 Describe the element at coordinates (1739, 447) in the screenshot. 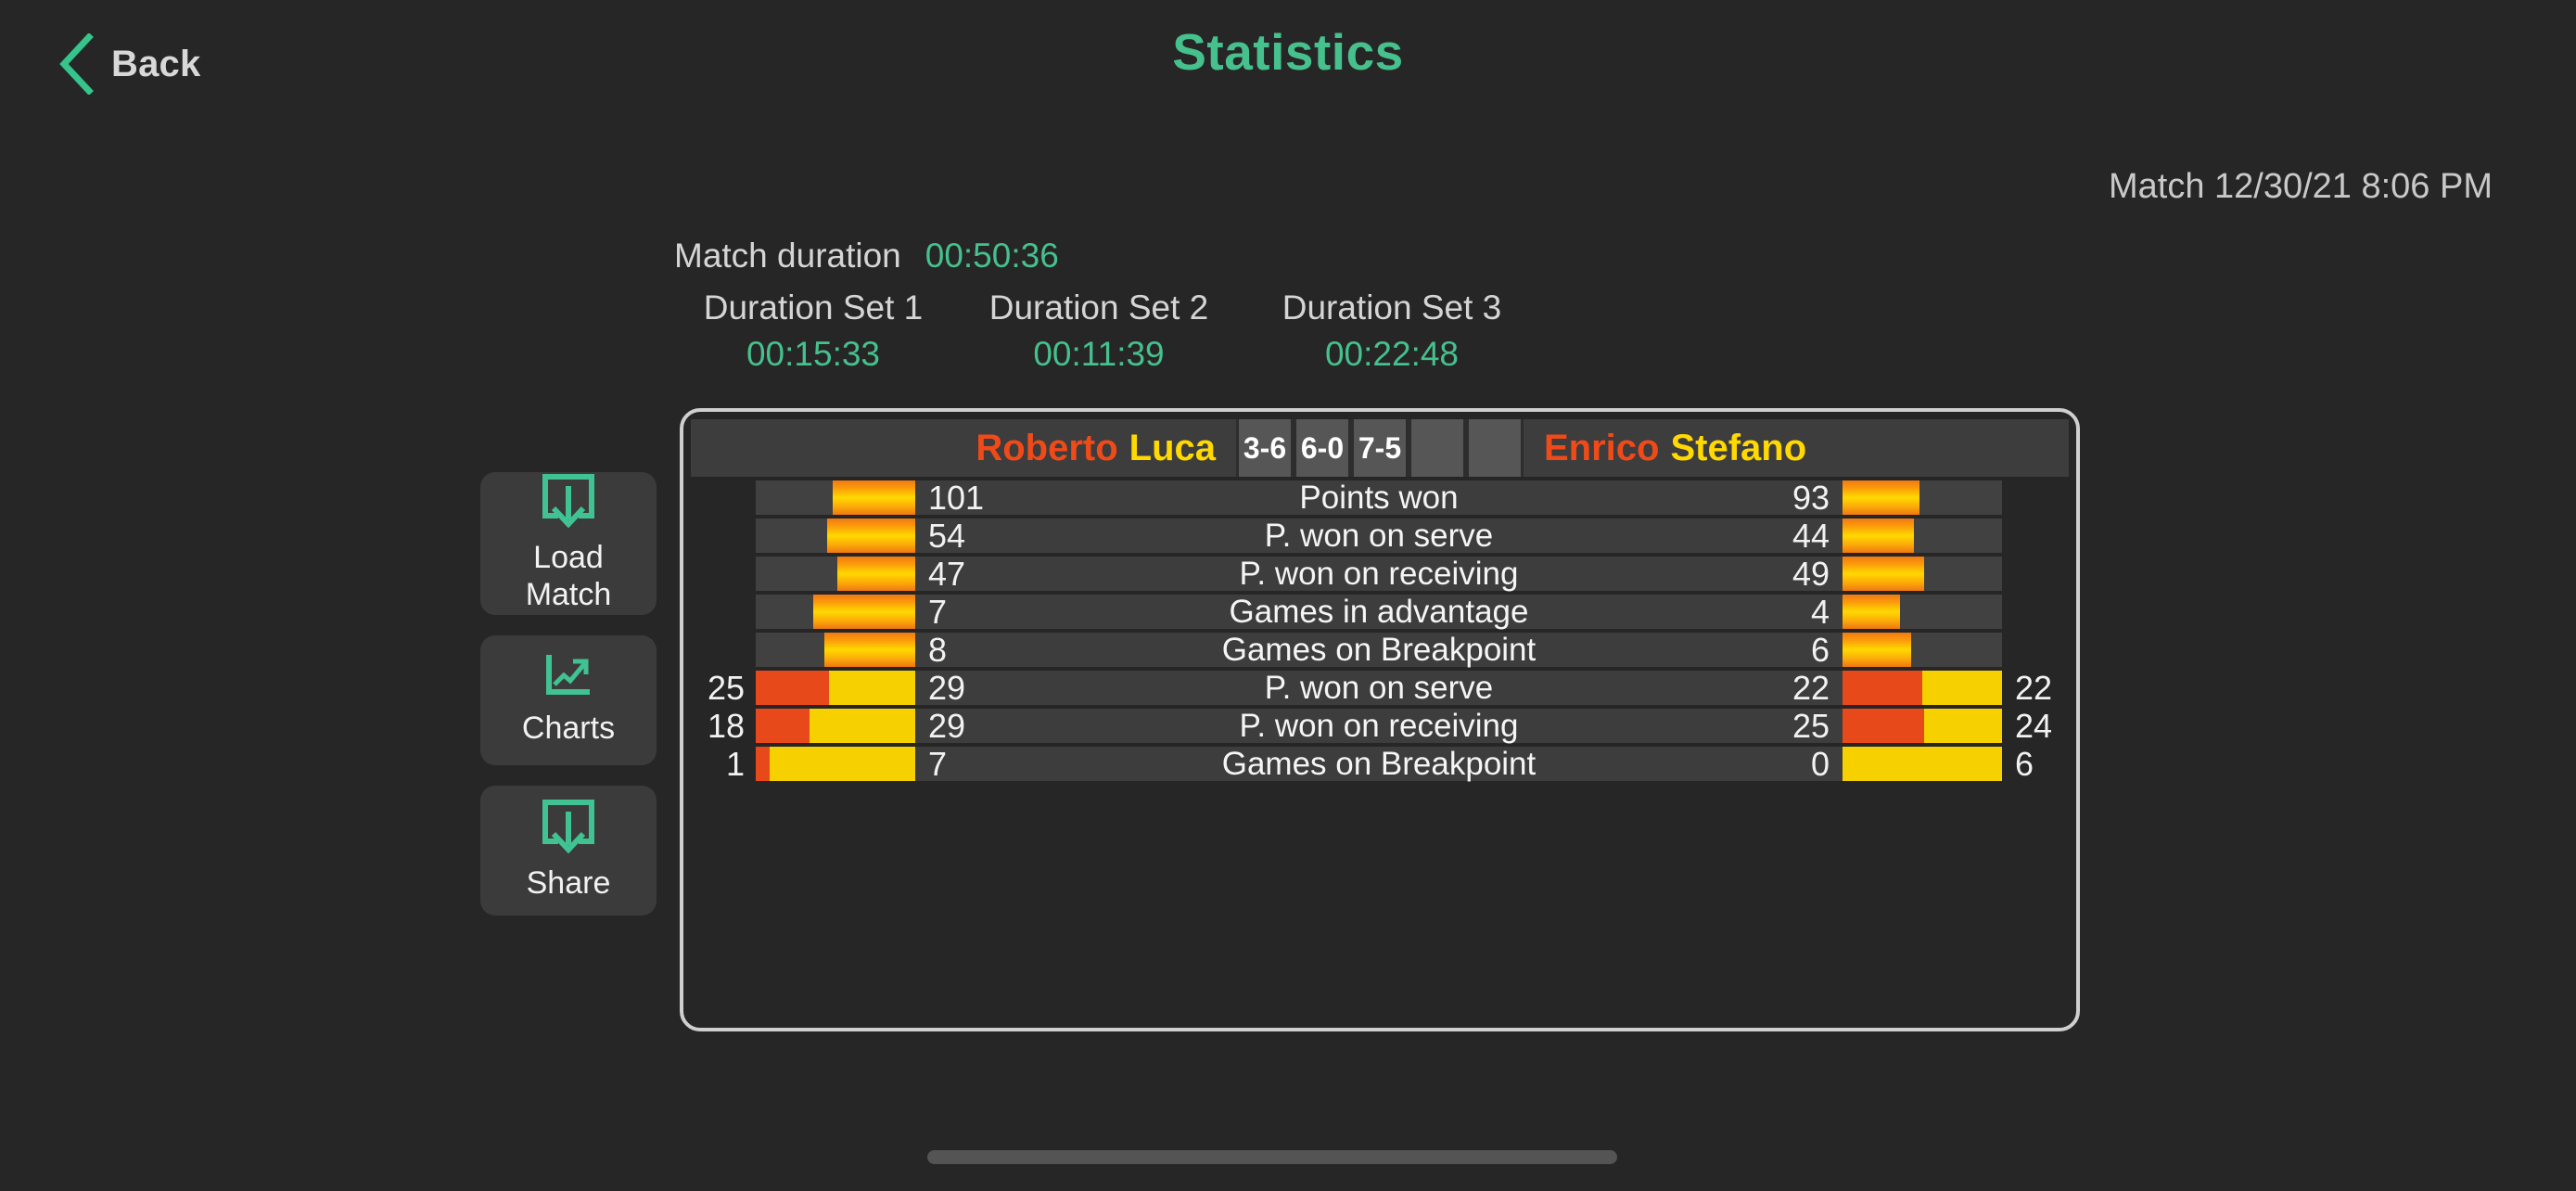

I see `player-right-last: Stefano` at that location.